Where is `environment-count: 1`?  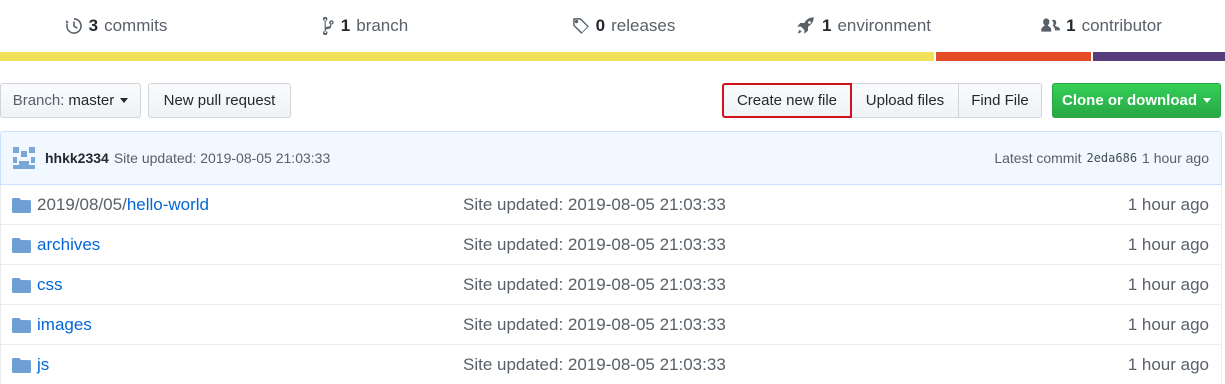
environment-count: 1 is located at coordinates (826, 25).